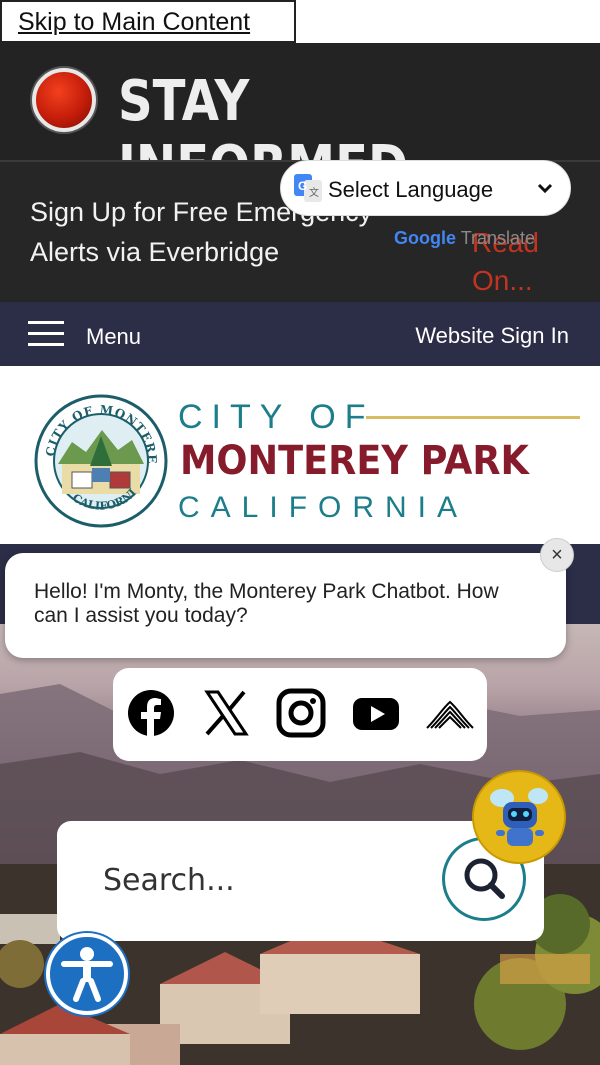 The height and width of the screenshot is (1065, 600). I want to click on logo-divider, so click(473, 417).